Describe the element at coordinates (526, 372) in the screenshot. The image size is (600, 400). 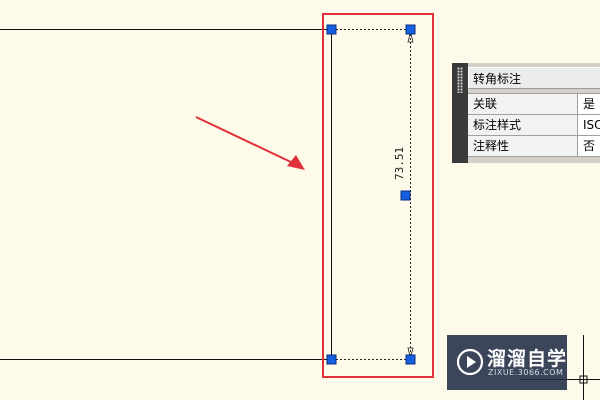
I see `watermark-url: ZIXUE.3066.COM` at that location.